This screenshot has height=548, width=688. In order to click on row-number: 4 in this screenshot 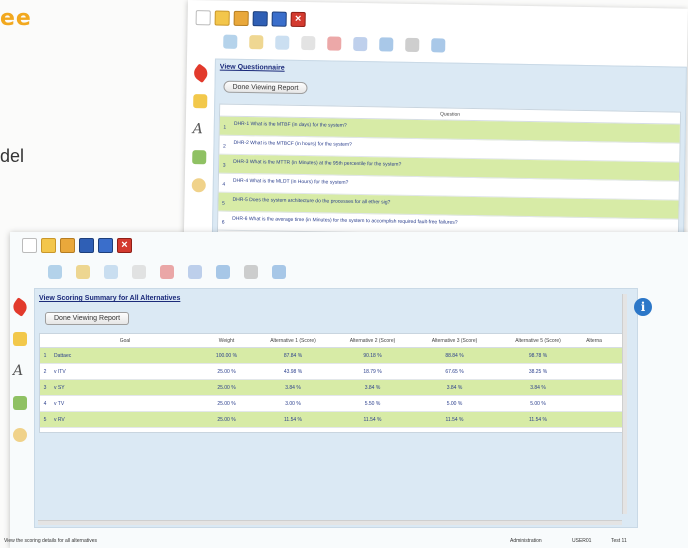, I will do `click(224, 184)`.